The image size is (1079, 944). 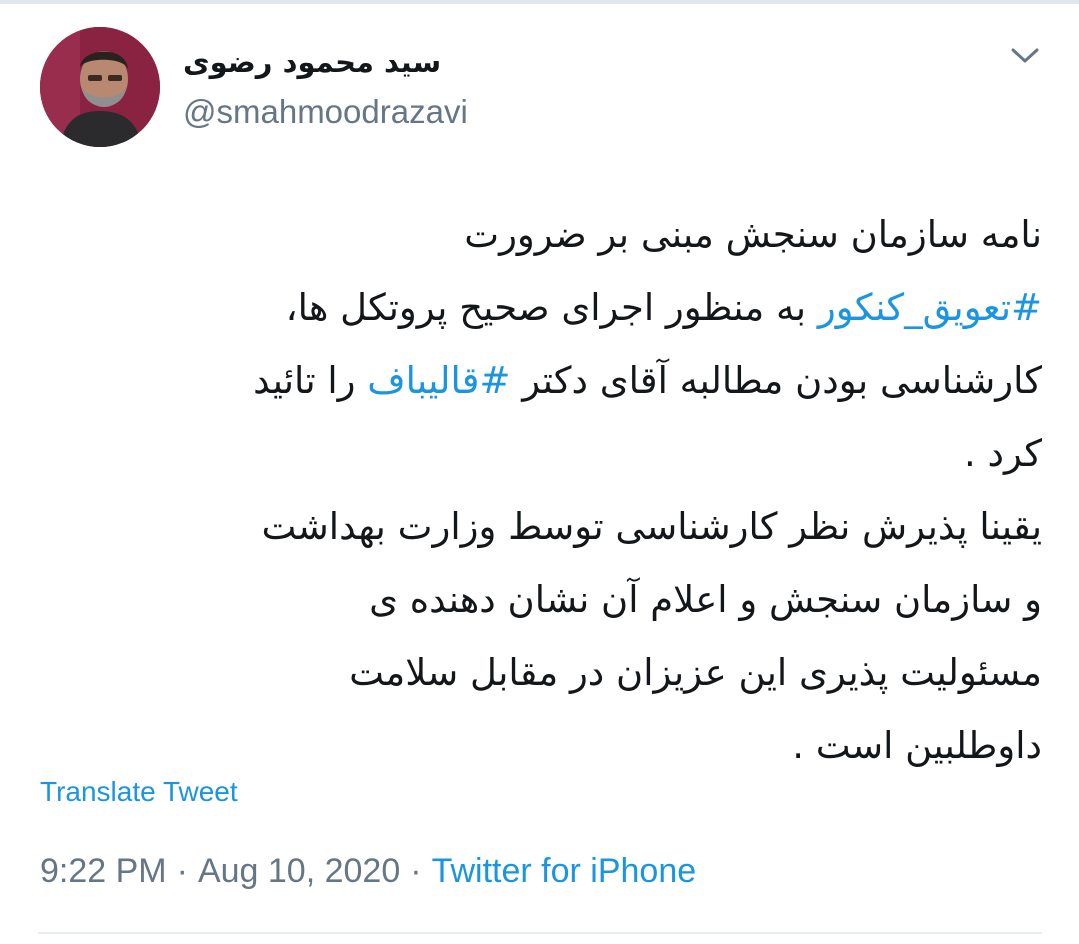 I want to click on tweet-line: مسئولیت پذیری این عزیزان در مقابل سلامت, so click(x=541, y=672).